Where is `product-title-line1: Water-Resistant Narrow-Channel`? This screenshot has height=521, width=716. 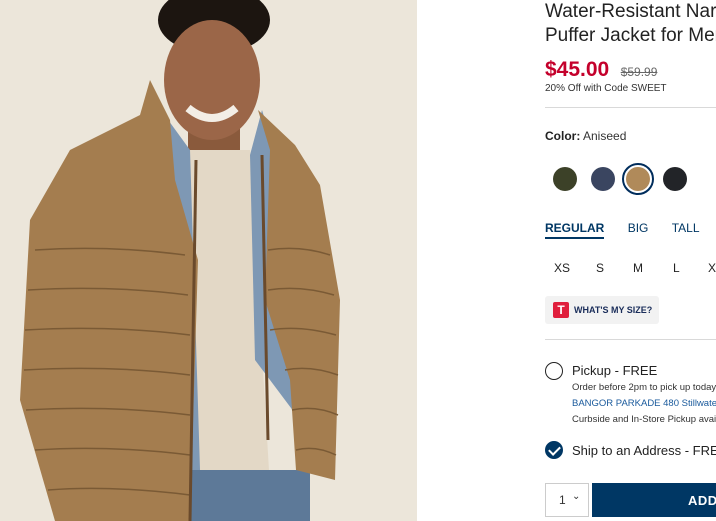 product-title-line1: Water-Resistant Narrow-Channel is located at coordinates (630, 11).